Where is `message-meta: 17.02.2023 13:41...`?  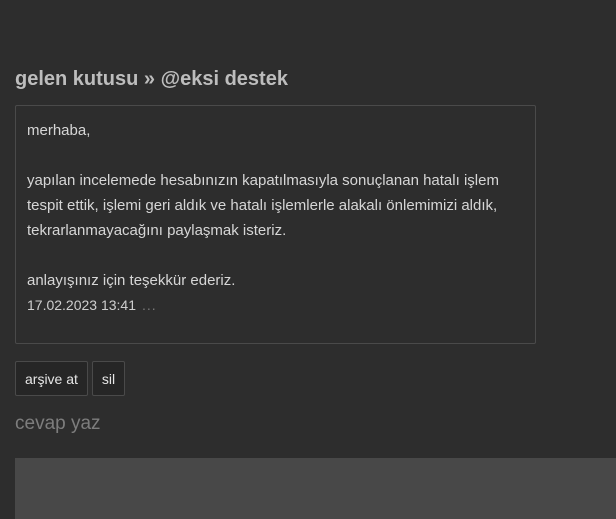
message-meta: 17.02.2023 13:41... is located at coordinates (275, 305).